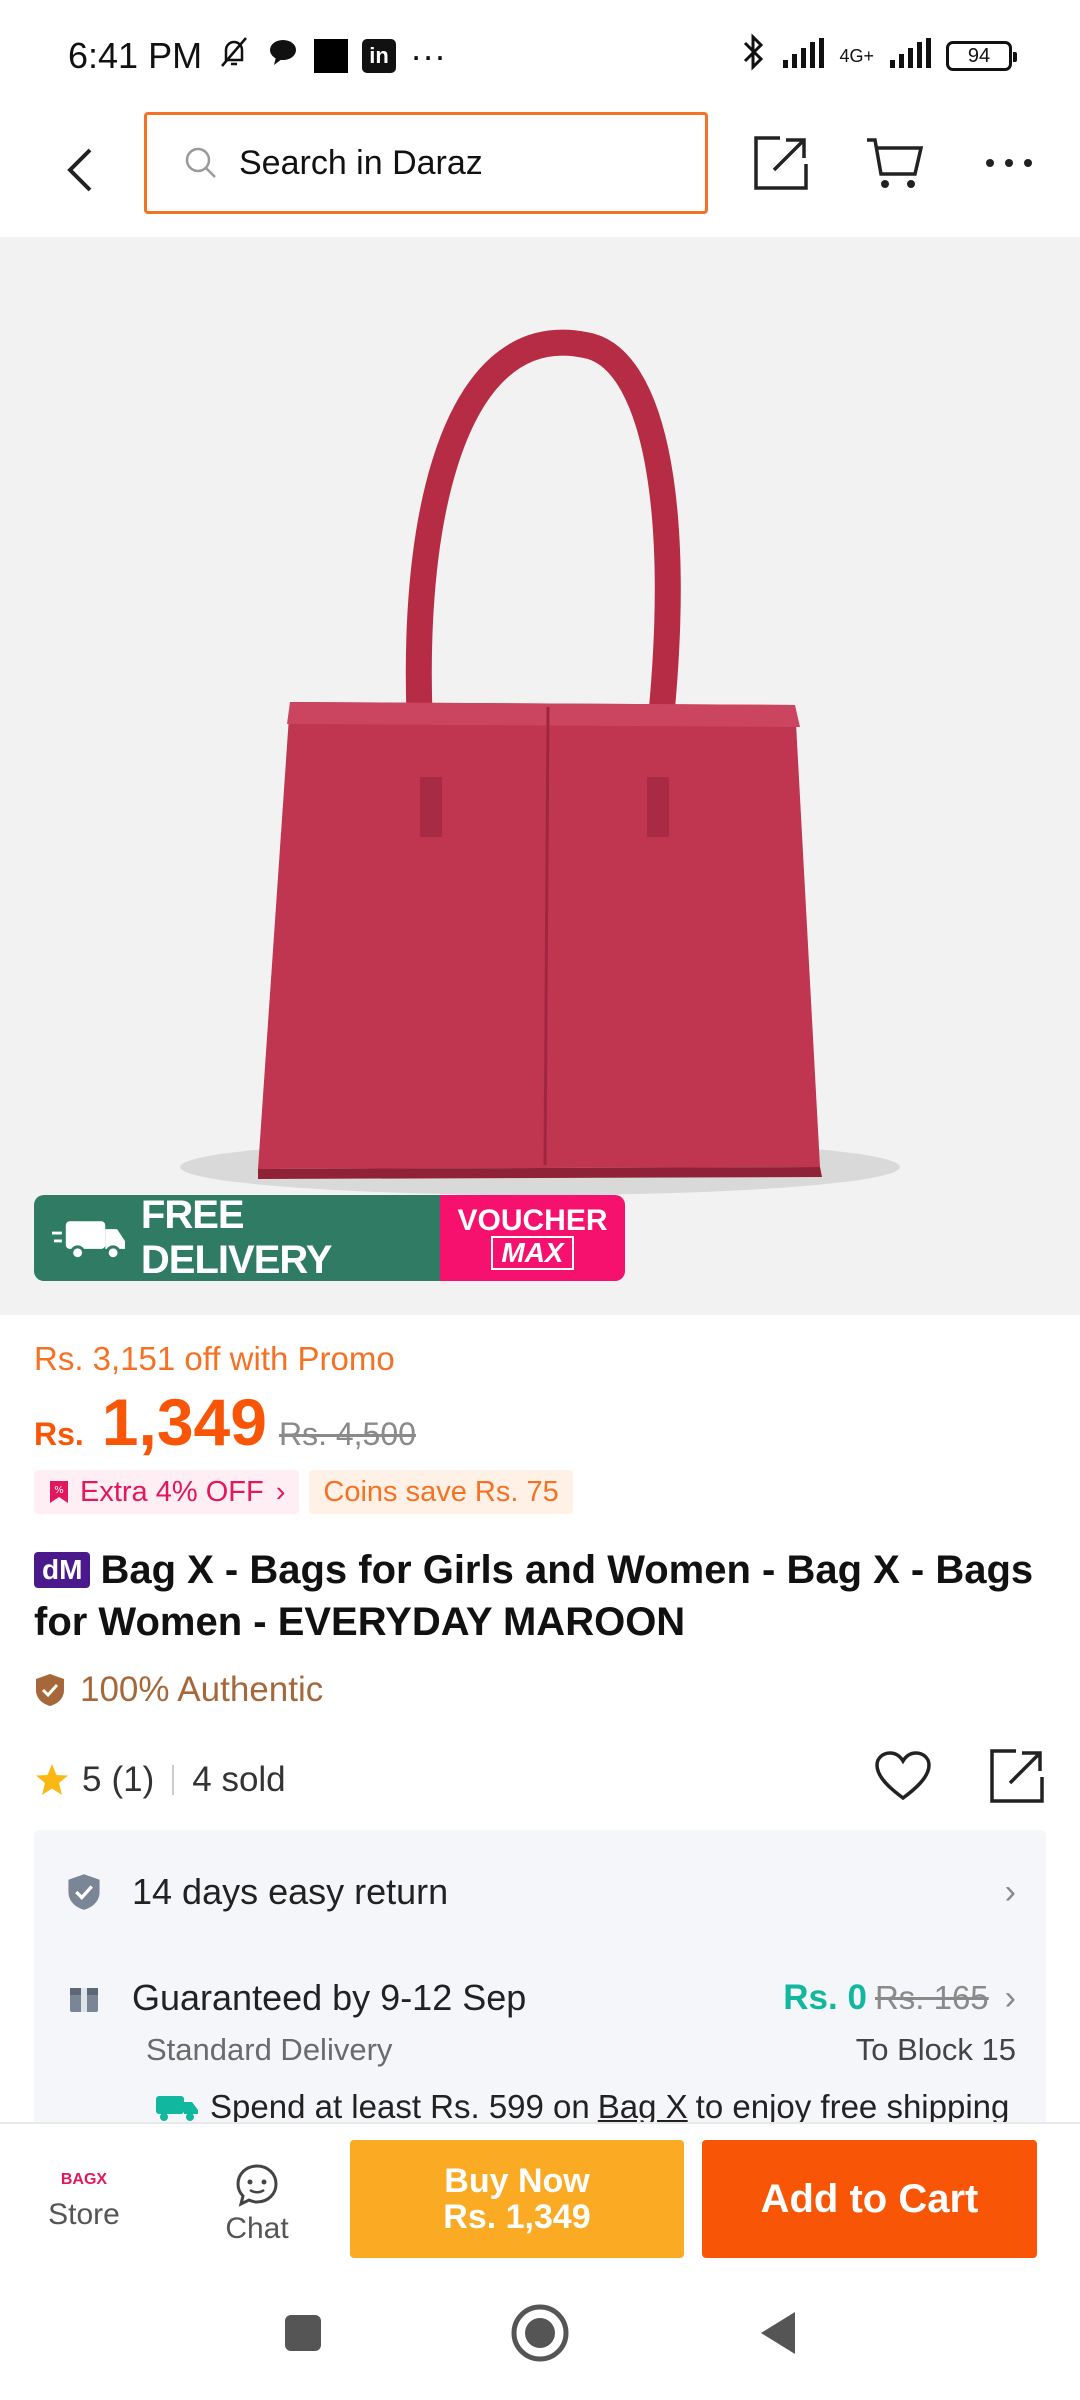  I want to click on delivery-guarantee-text: Guaranteed by 9-12 Sep, so click(329, 1997).